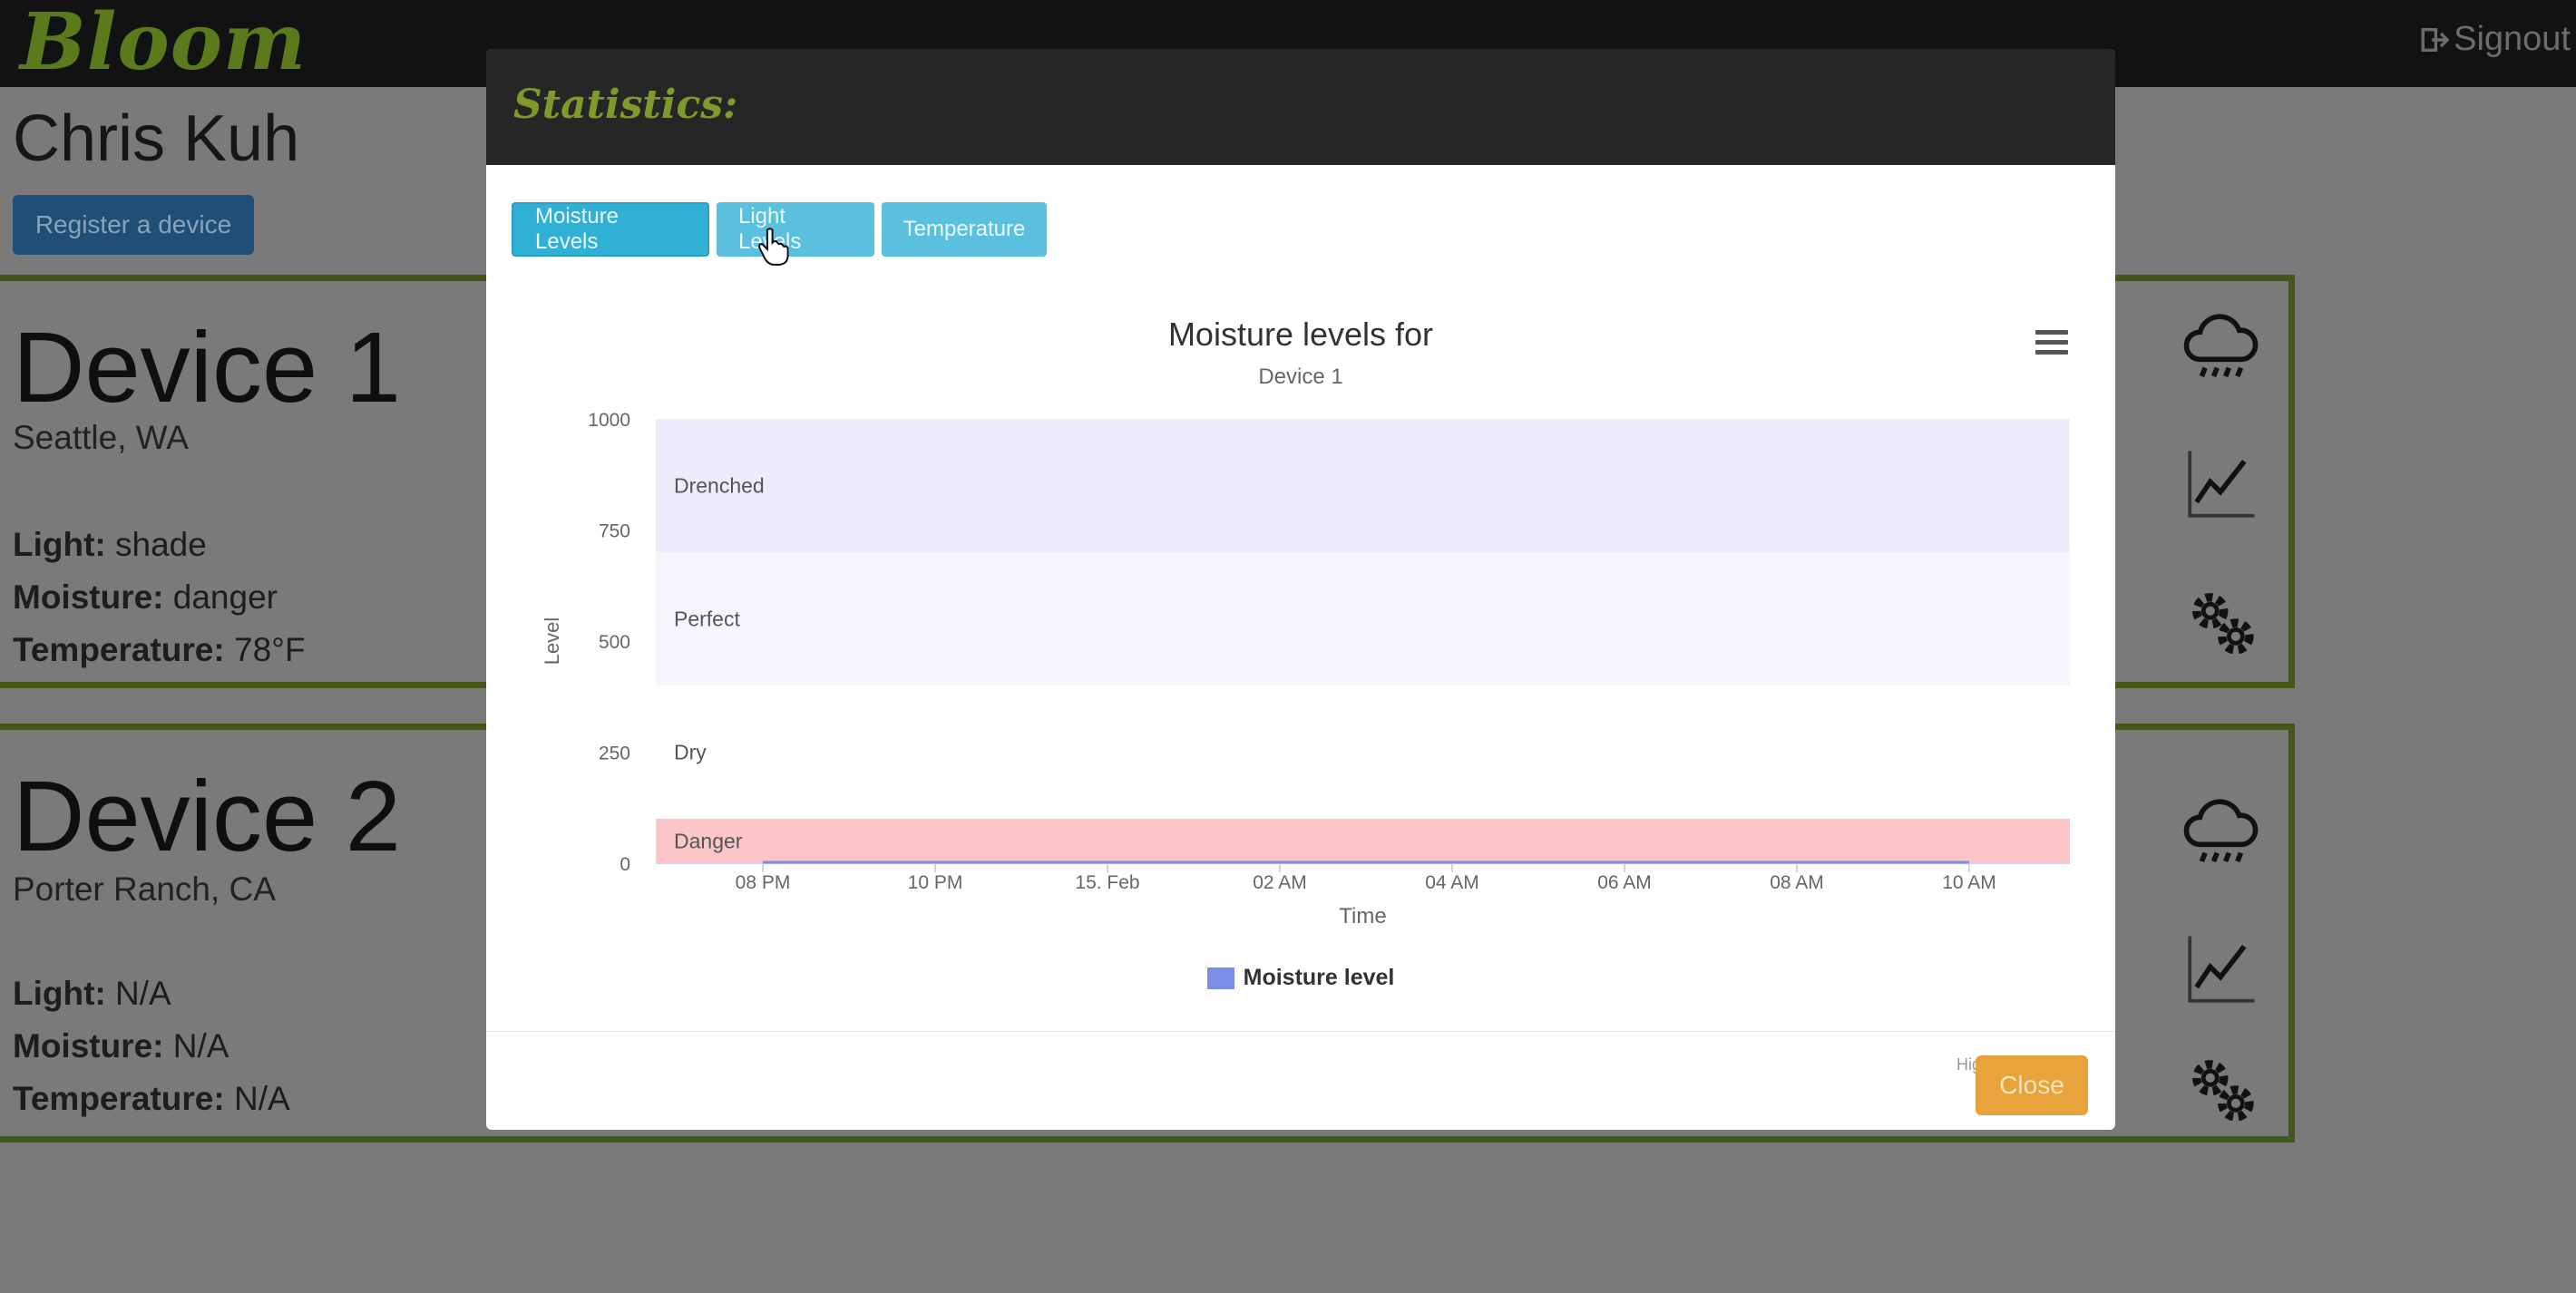 Image resolution: width=2576 pixels, height=1293 pixels. I want to click on modal-footer: Close, so click(1300, 1080).